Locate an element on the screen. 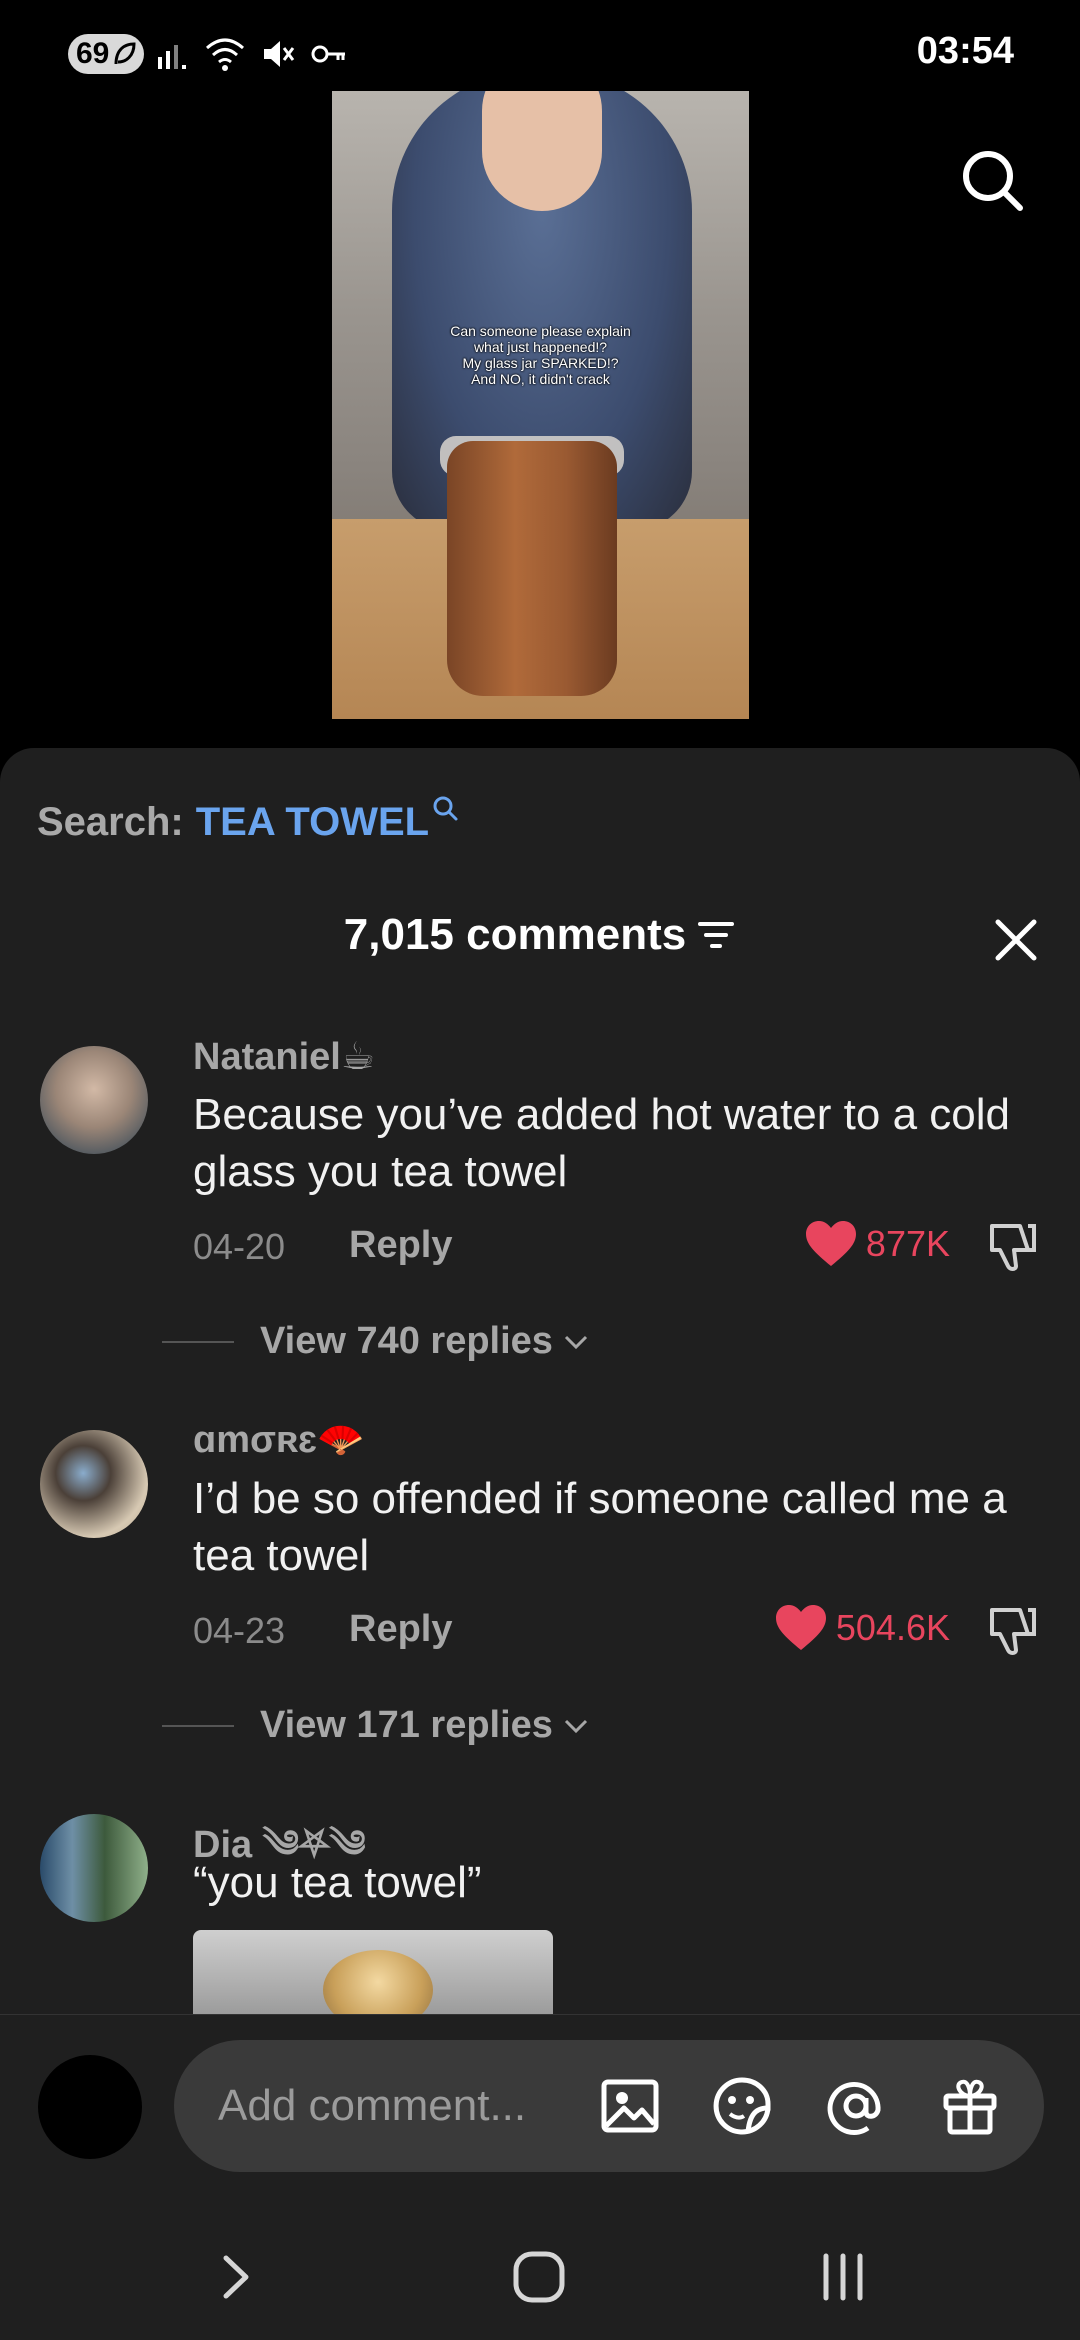  like-button: 877K is located at coordinates (877, 1244).